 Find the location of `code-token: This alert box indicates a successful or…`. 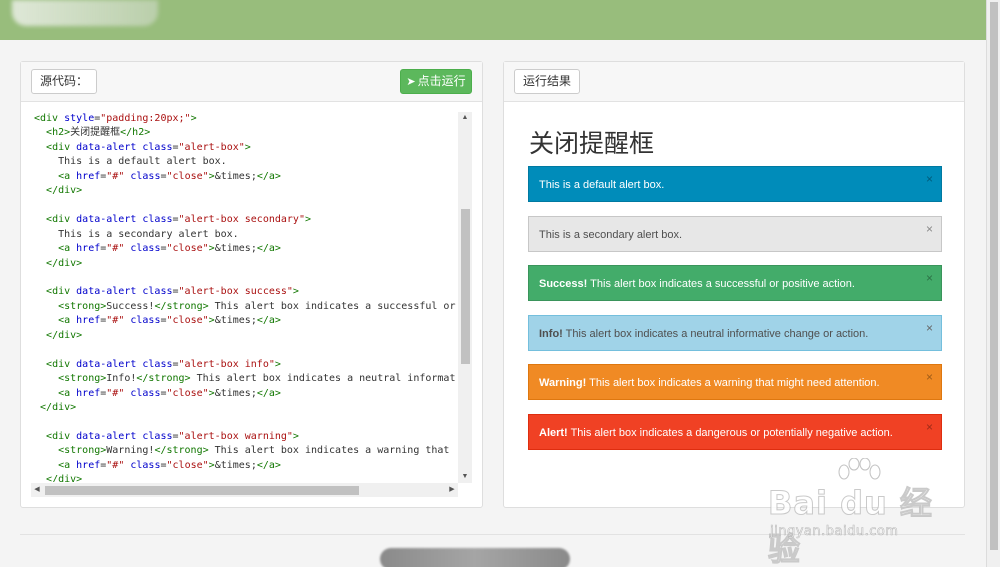

code-token: This alert box indicates a successful or… is located at coordinates (335, 306).